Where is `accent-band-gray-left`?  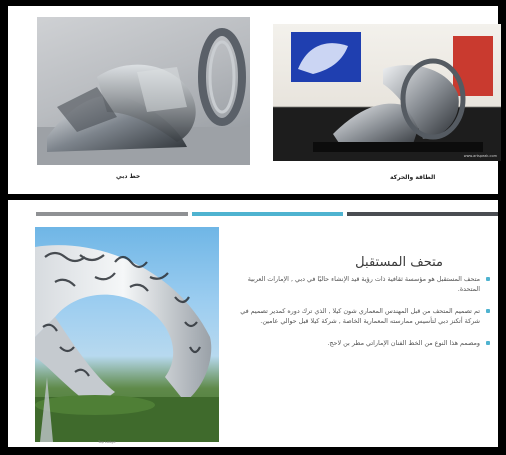
accent-band-gray-left is located at coordinates (112, 214).